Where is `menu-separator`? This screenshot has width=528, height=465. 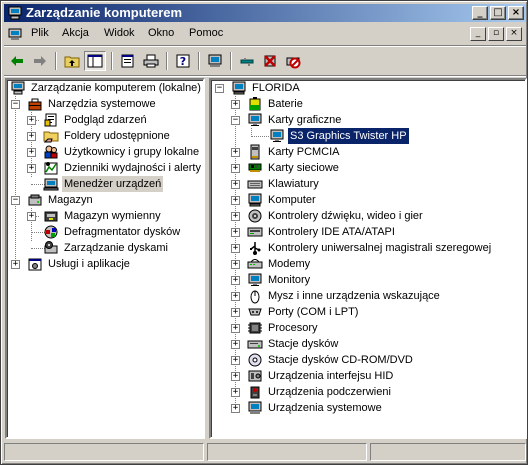
menu-separator is located at coordinates (265, 46).